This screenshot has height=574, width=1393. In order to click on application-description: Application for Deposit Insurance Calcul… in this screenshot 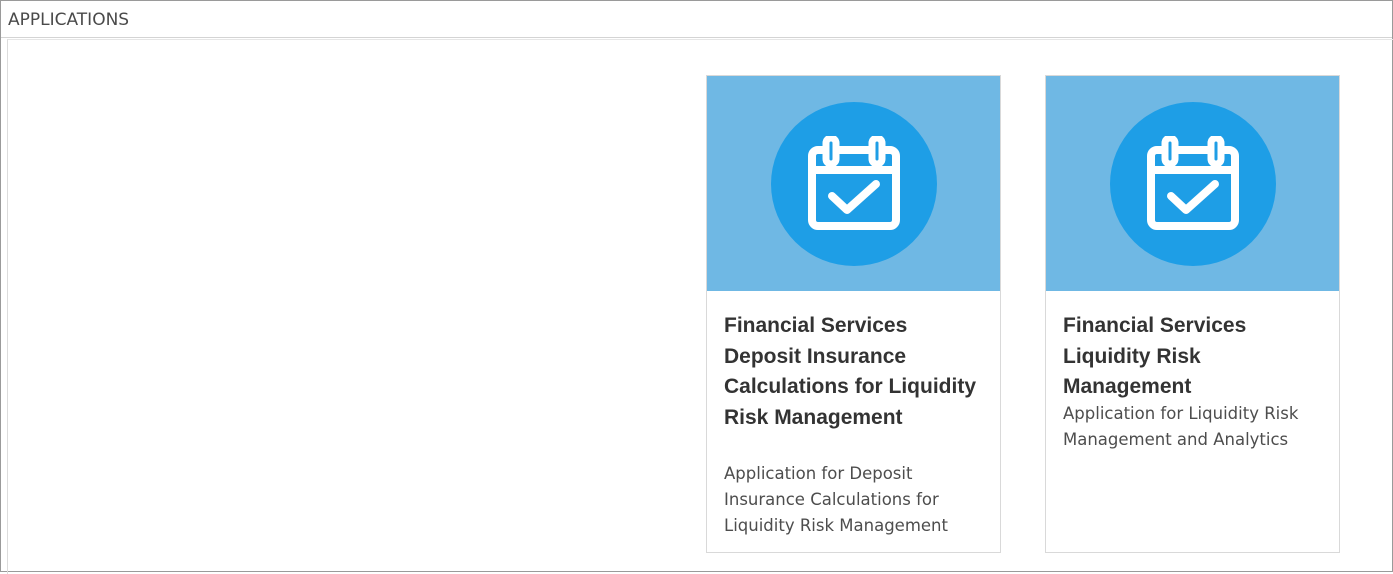, I will do `click(836, 499)`.